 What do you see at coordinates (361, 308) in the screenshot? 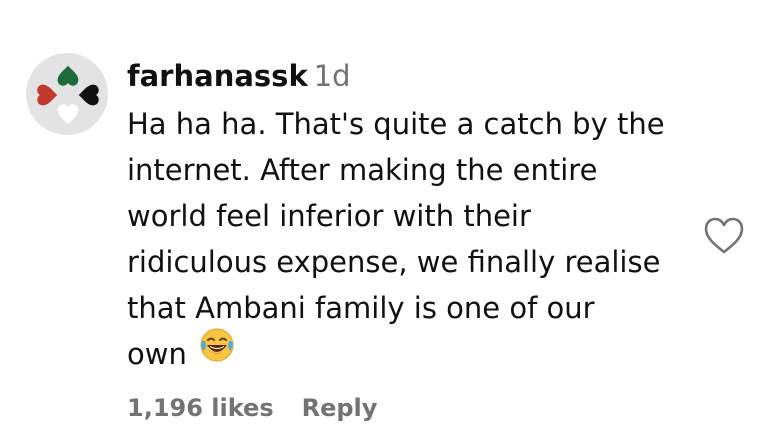
I see `comment-line: that Ambani family is one of our` at bounding box center [361, 308].